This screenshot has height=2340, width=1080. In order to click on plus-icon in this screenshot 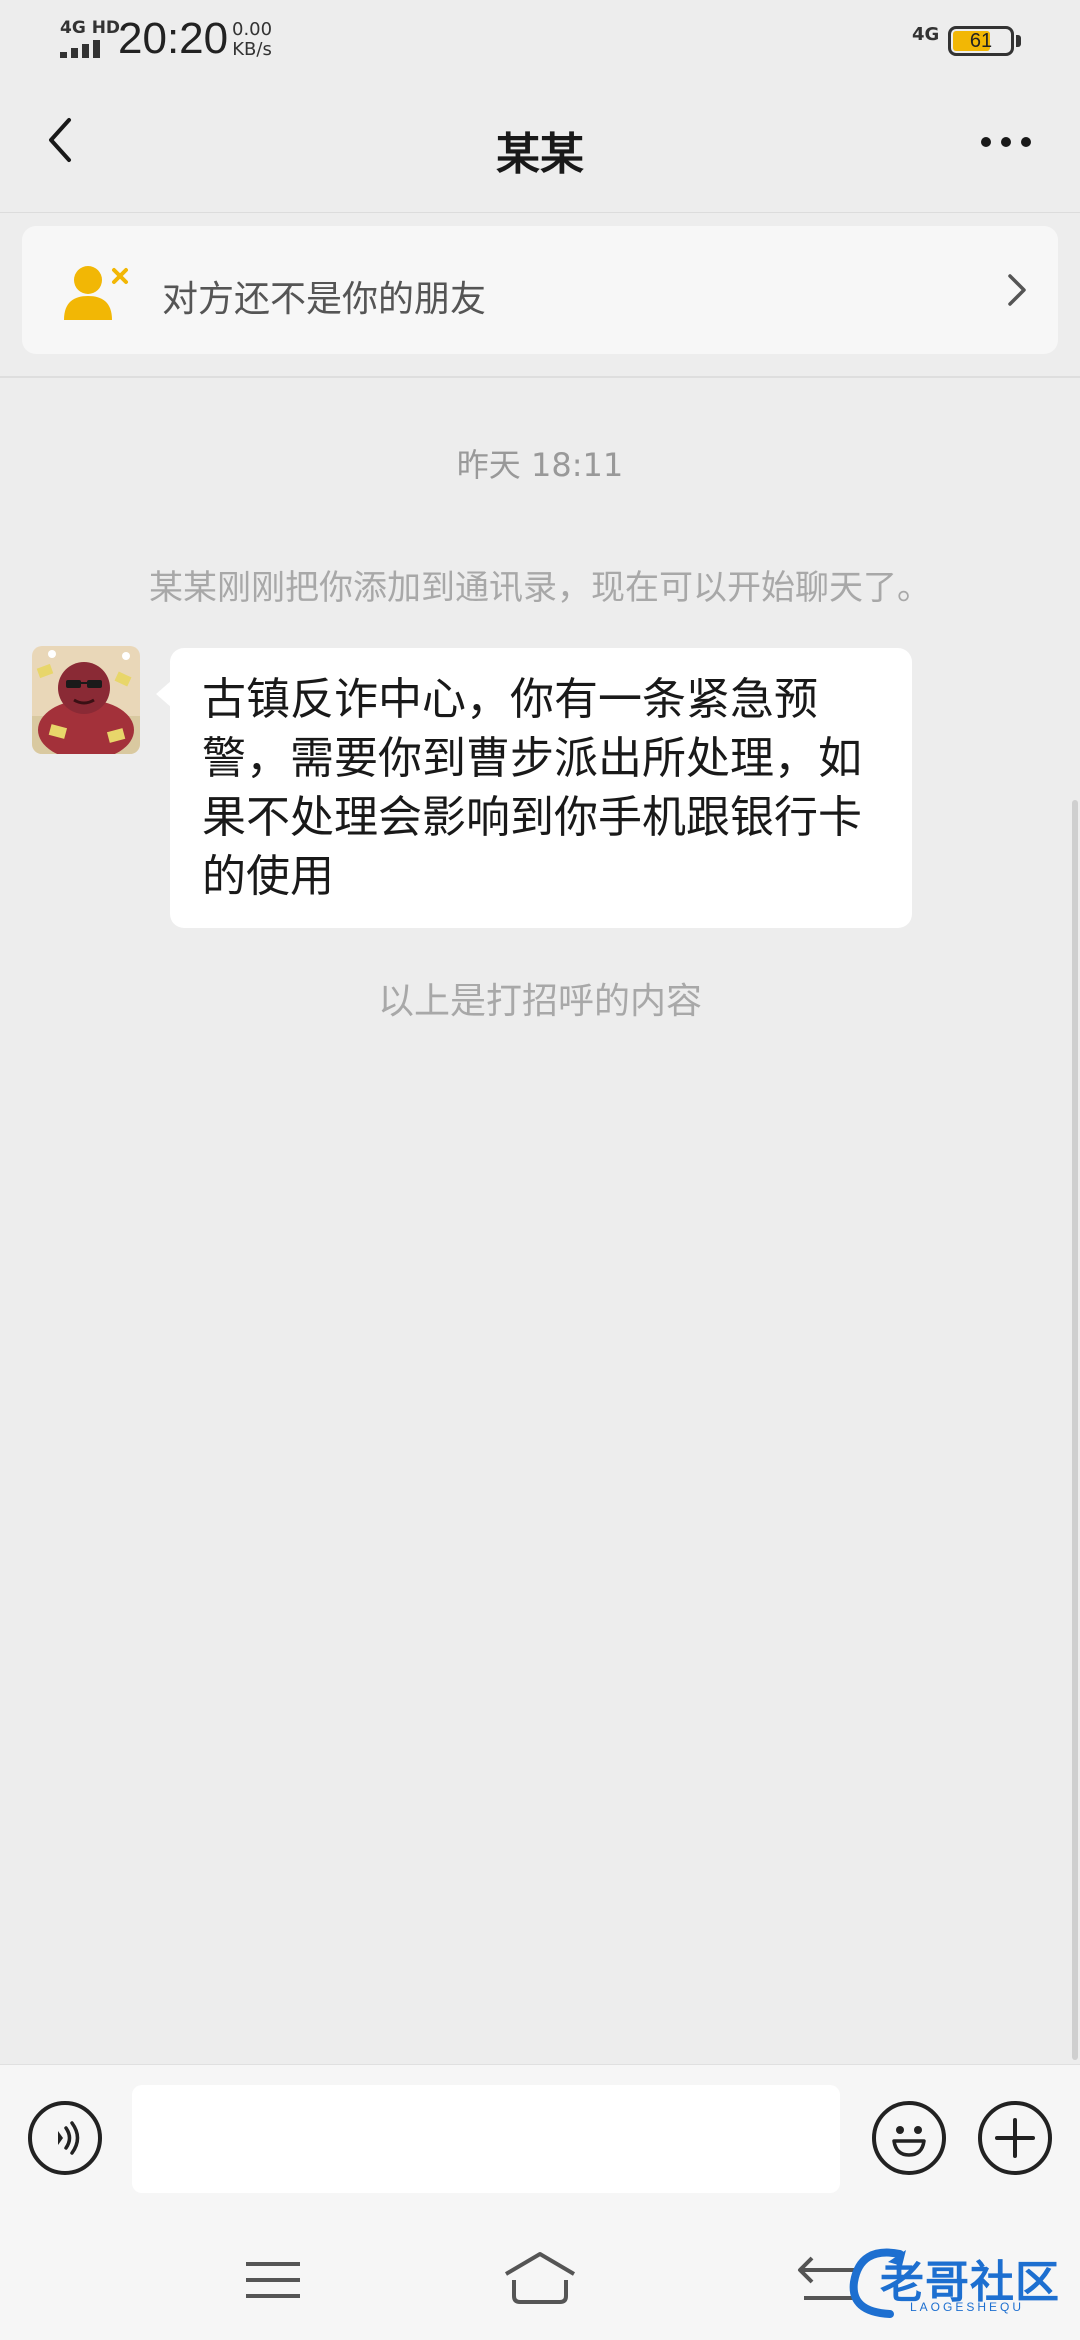, I will do `click(1015, 2138)`.